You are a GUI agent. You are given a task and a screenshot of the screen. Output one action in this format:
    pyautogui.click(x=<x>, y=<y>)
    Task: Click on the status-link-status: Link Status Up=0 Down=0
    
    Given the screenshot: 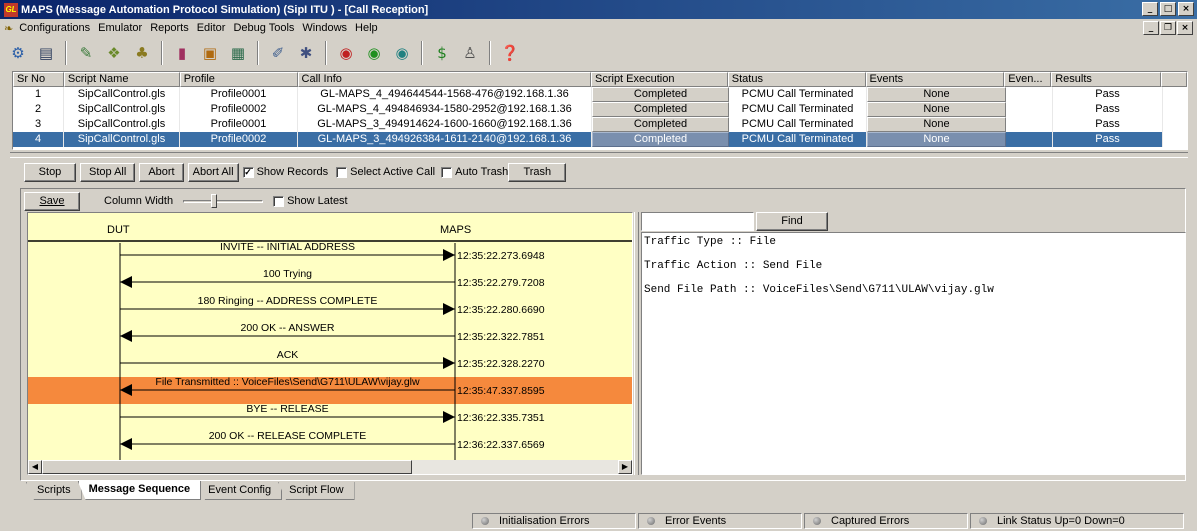 What is the action you would take?
    pyautogui.click(x=1077, y=521)
    